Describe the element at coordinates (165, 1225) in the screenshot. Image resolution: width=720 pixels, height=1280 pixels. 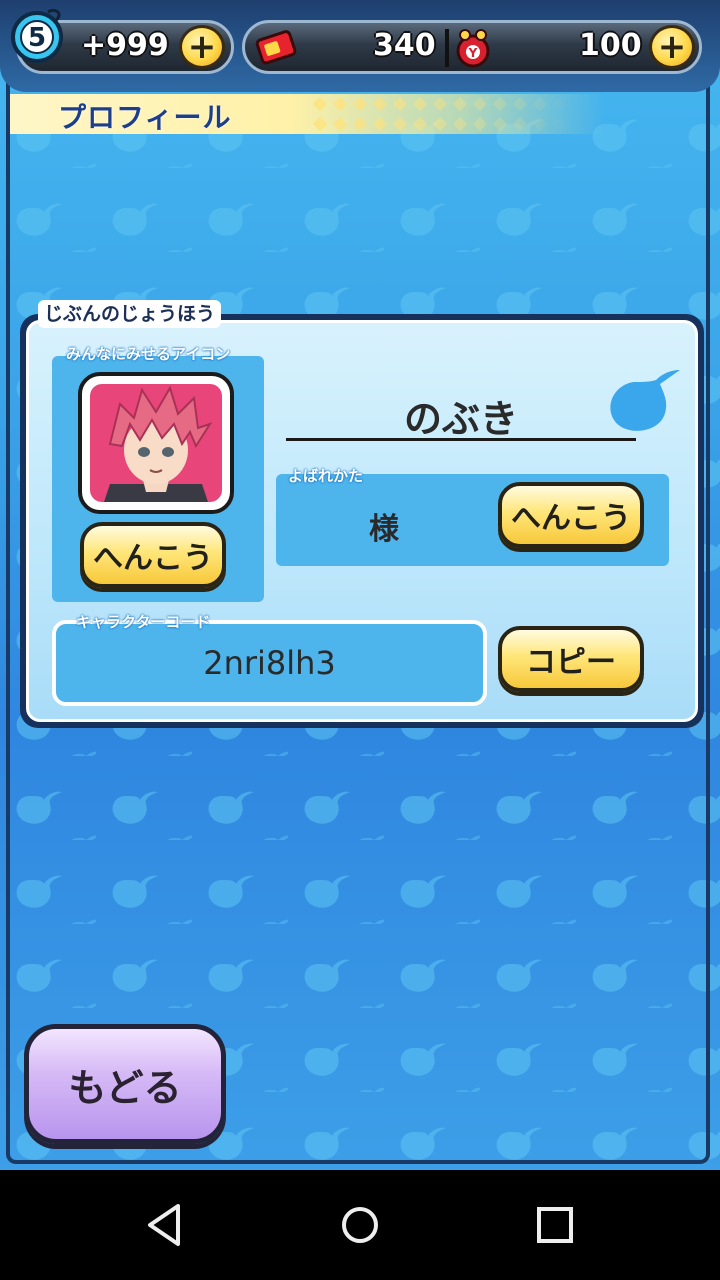
I see `back-triangle-icon` at that location.